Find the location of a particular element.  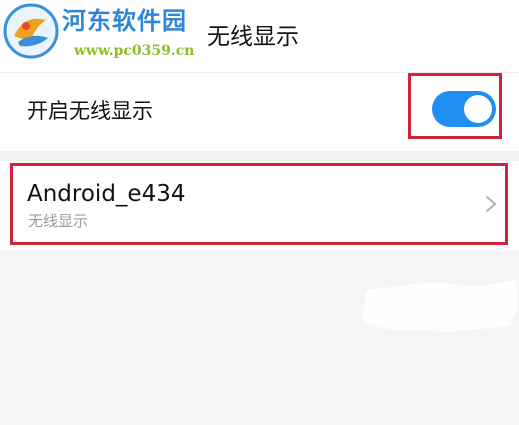

device-name: Android_e434 is located at coordinates (106, 194).